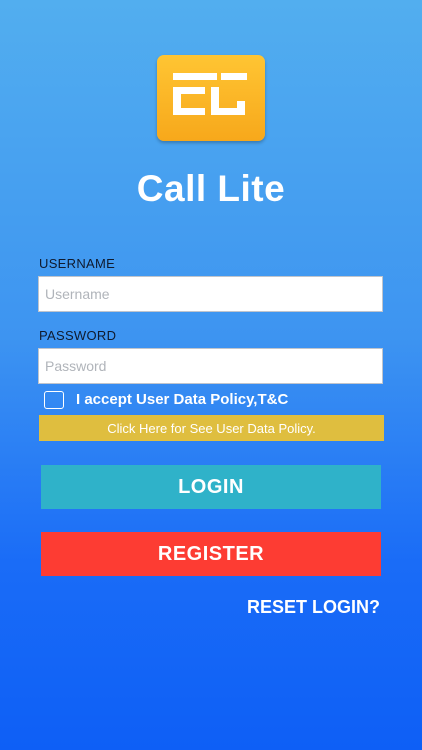  I want to click on password-label: PASSWORD, so click(78, 335).